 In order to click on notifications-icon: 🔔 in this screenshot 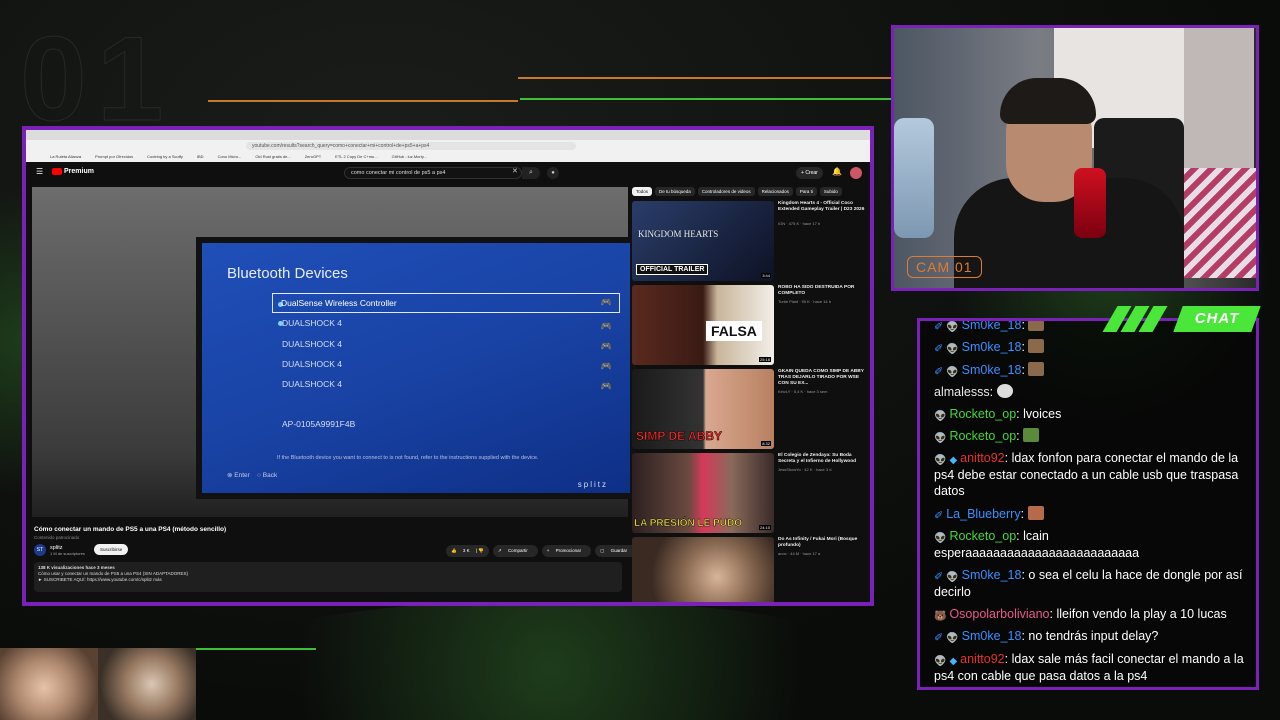, I will do `click(837, 171)`.